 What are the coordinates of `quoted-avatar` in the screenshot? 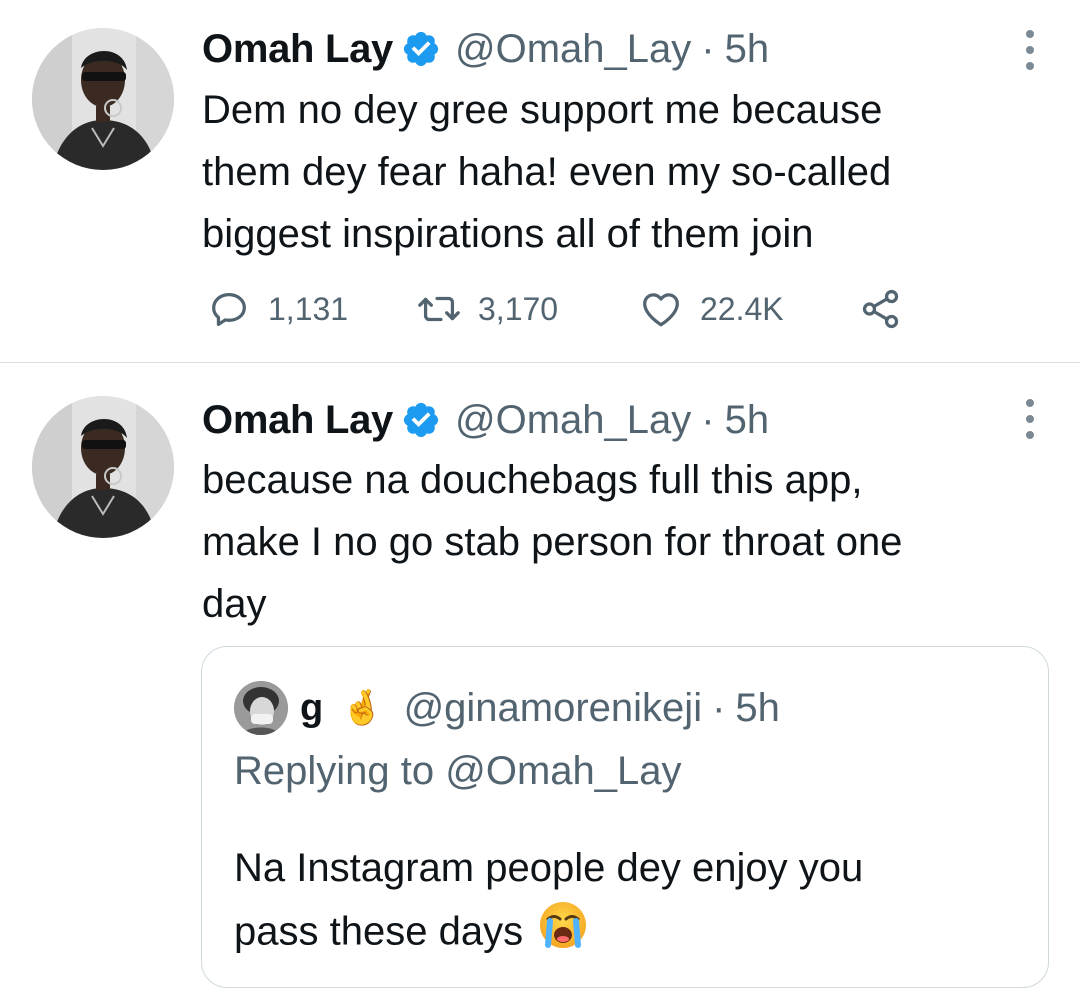 It's located at (261, 708).